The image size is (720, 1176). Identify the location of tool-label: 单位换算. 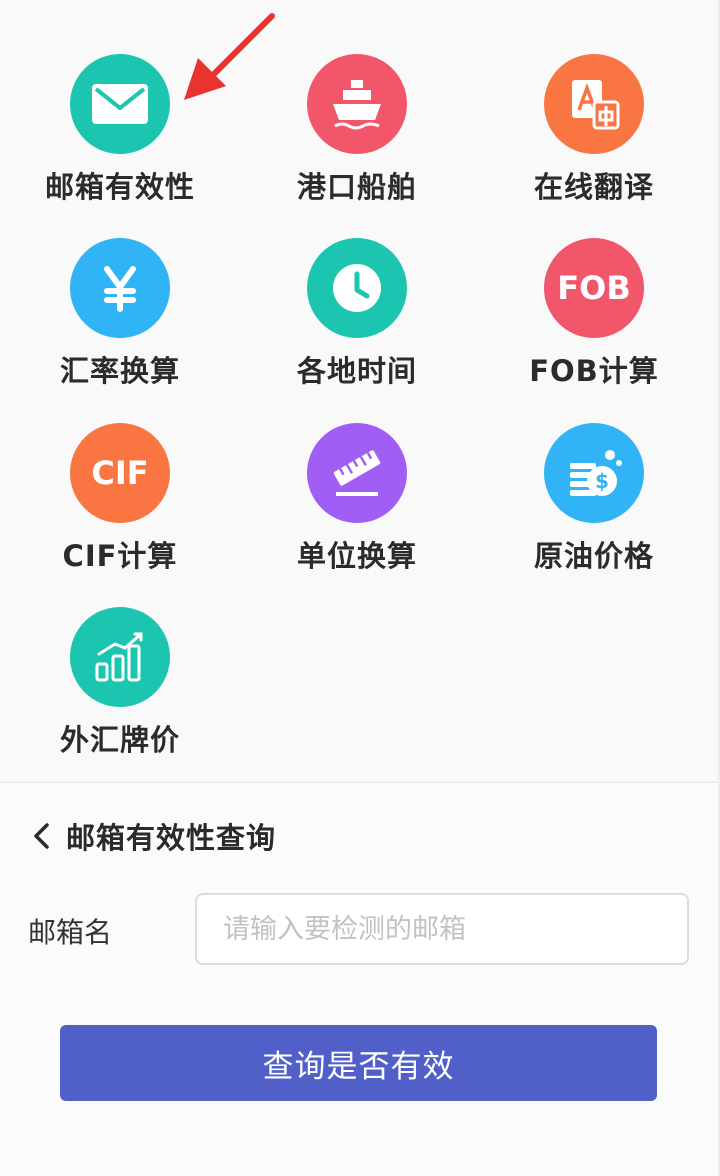
(356, 556).